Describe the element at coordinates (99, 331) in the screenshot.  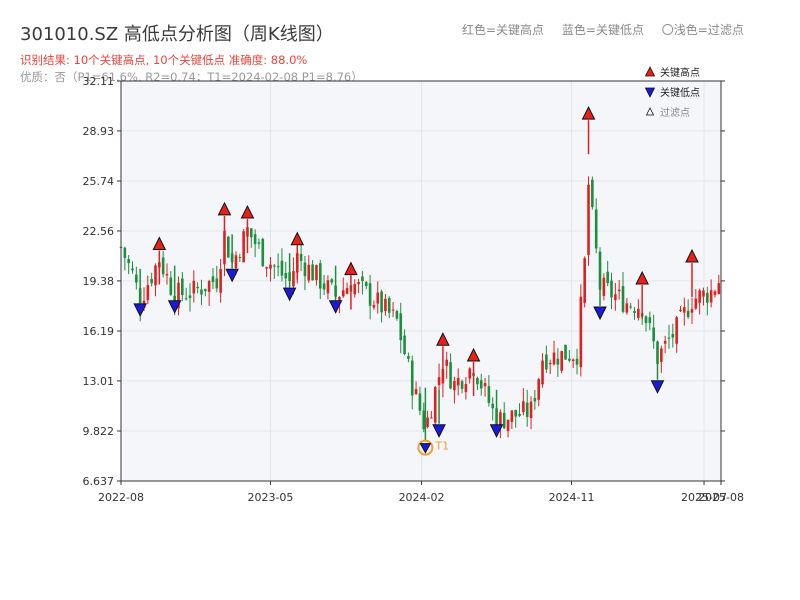
I see `y-tick-label: 16.19` at that location.